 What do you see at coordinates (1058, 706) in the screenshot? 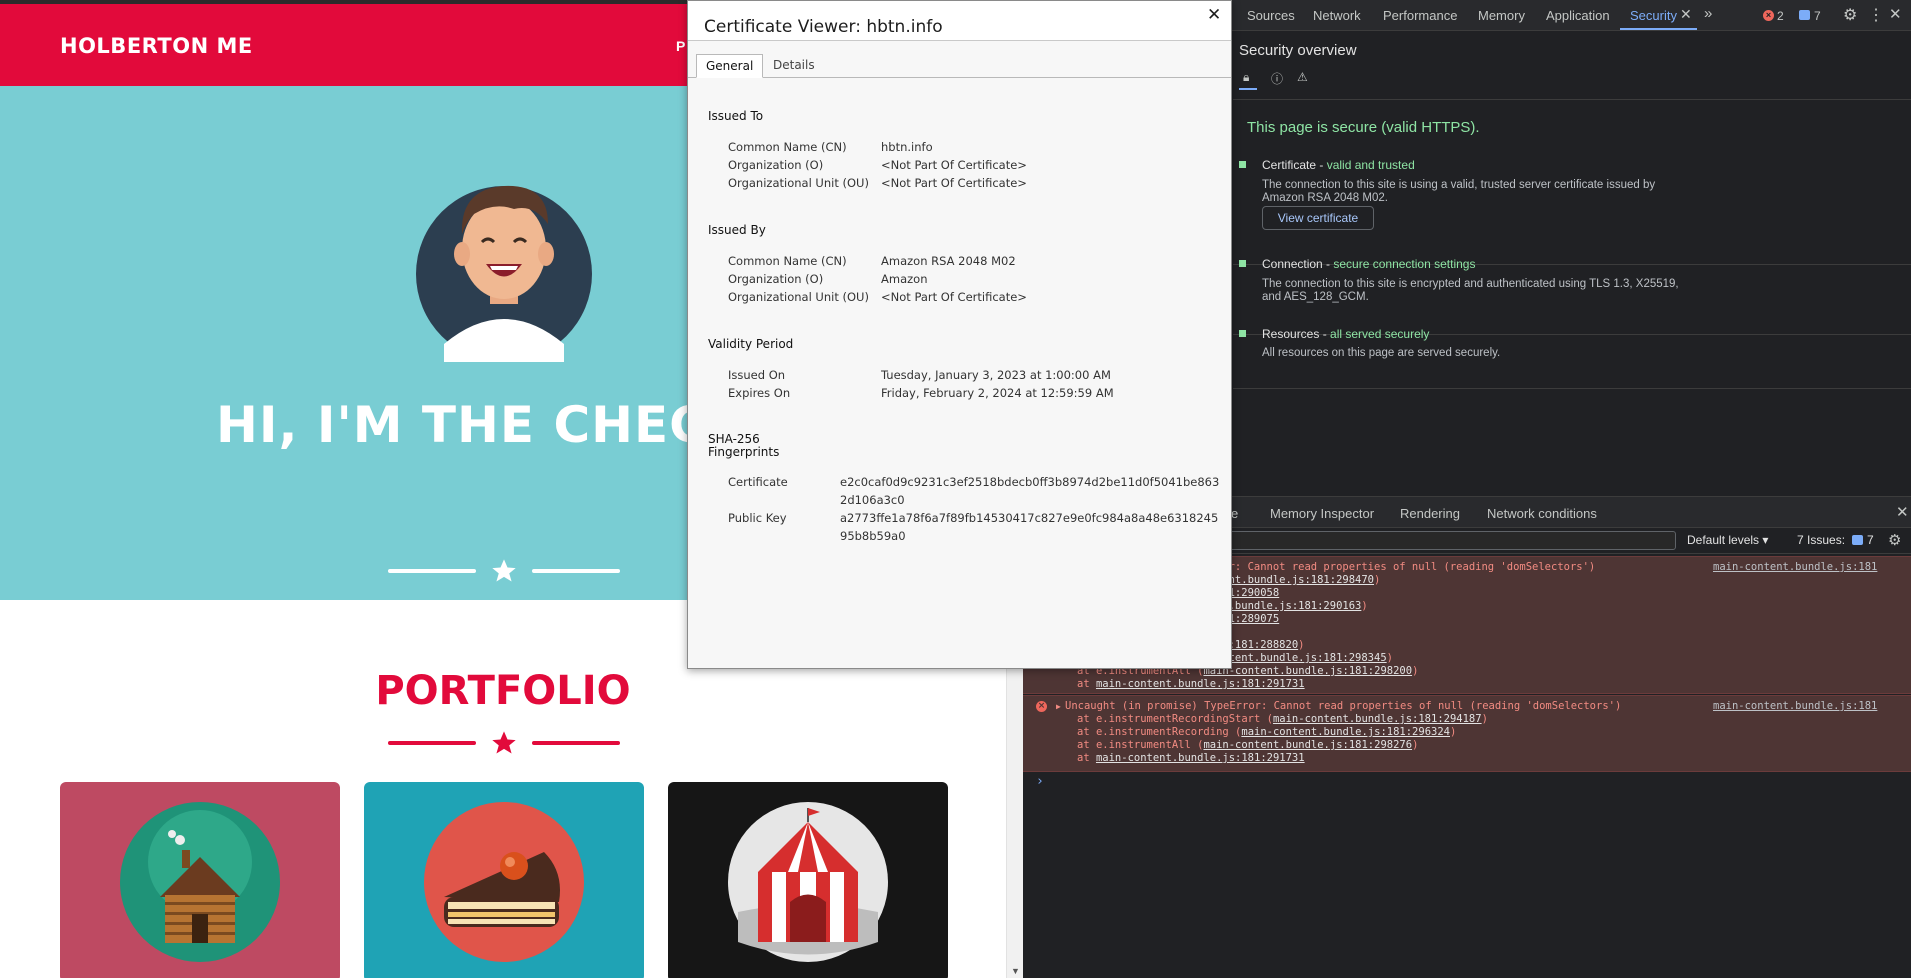
I see `expand-triangle-icon: ▶` at bounding box center [1058, 706].